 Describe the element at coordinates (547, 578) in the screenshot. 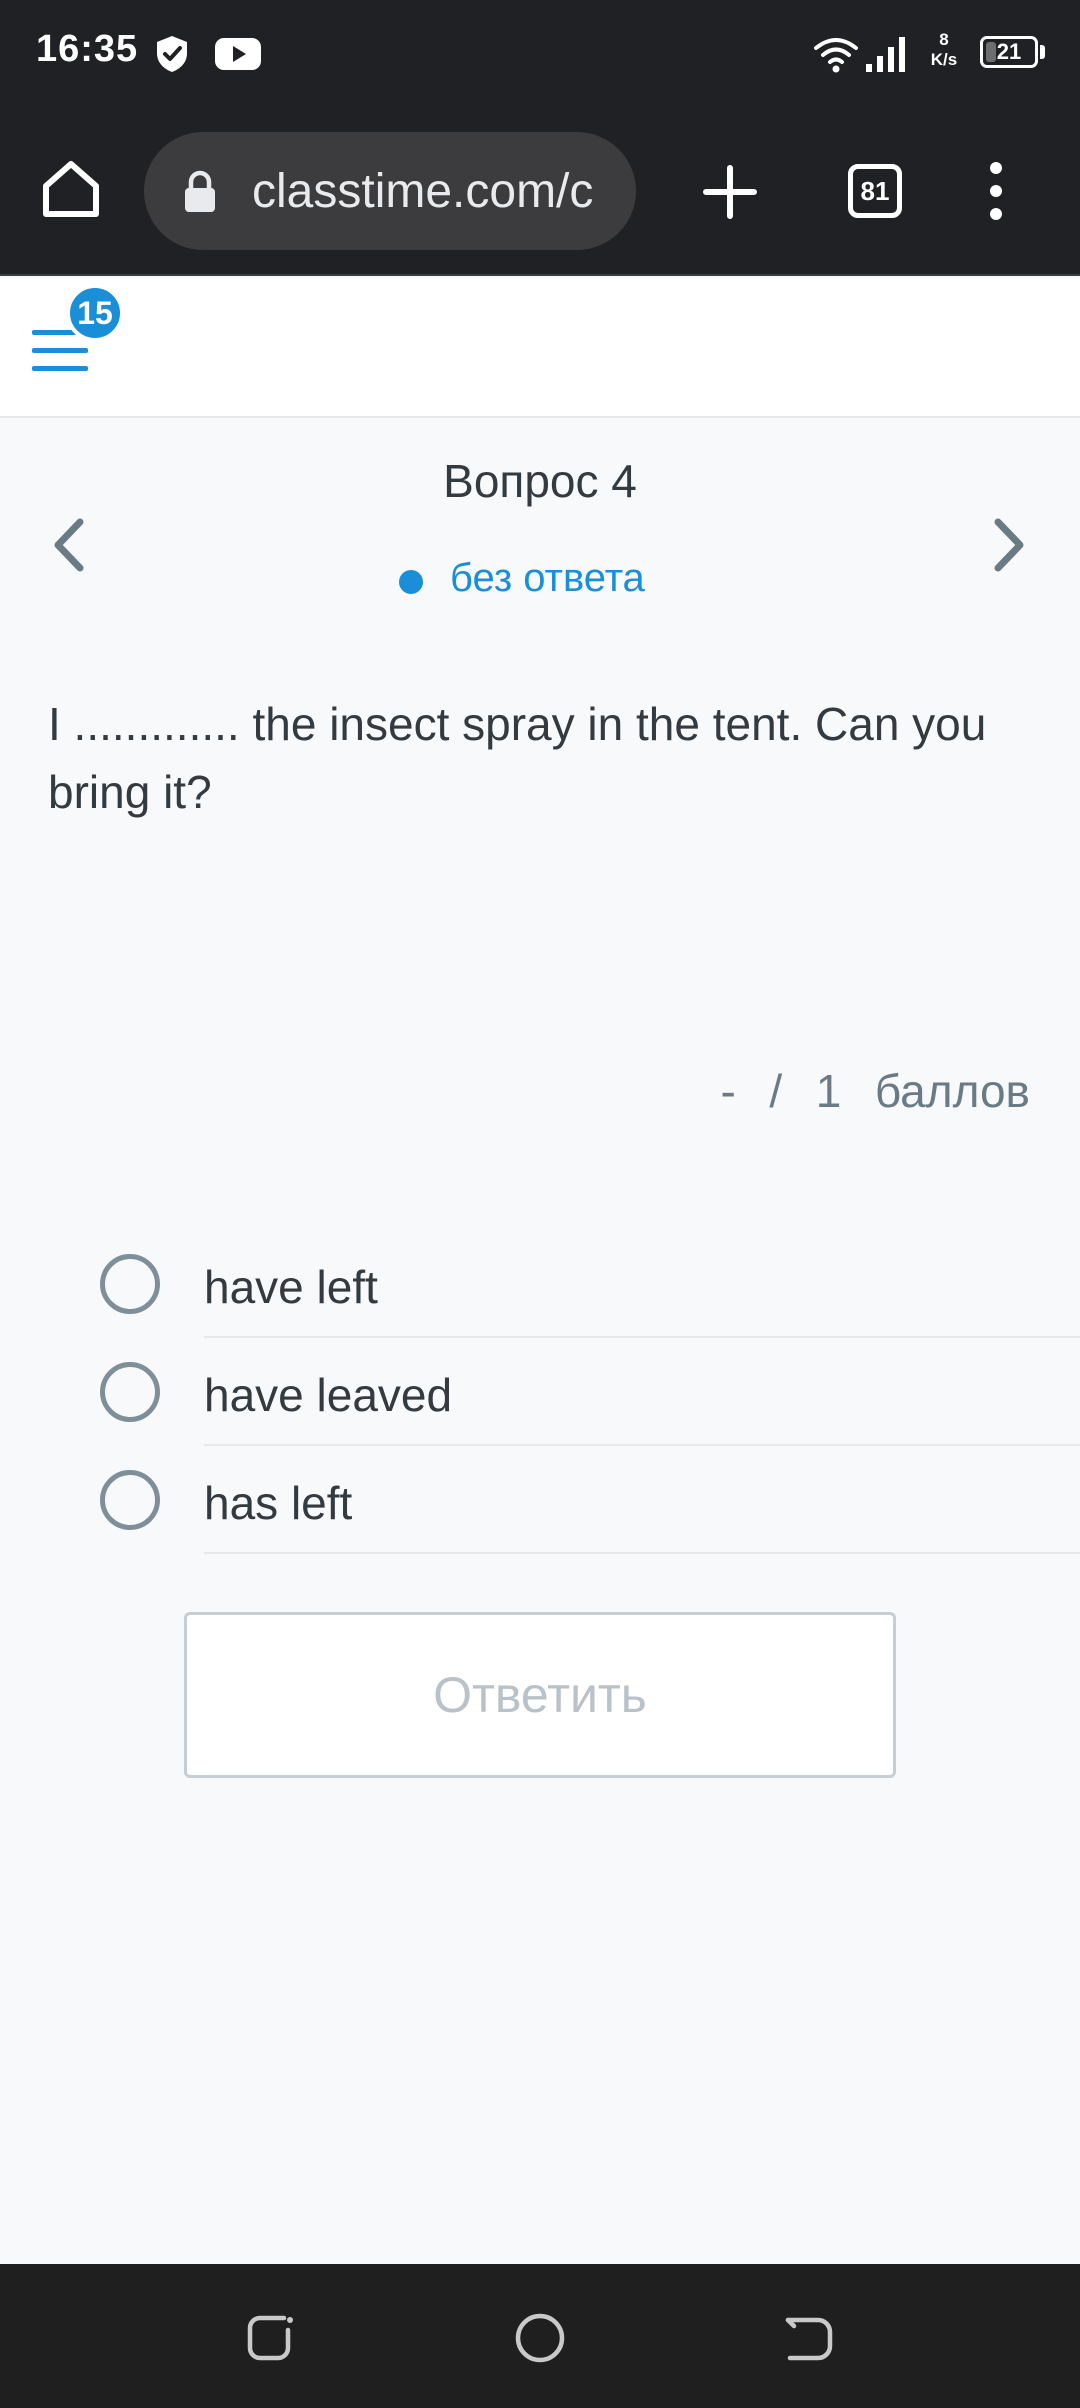

I see `answer-status: без ответа` at that location.